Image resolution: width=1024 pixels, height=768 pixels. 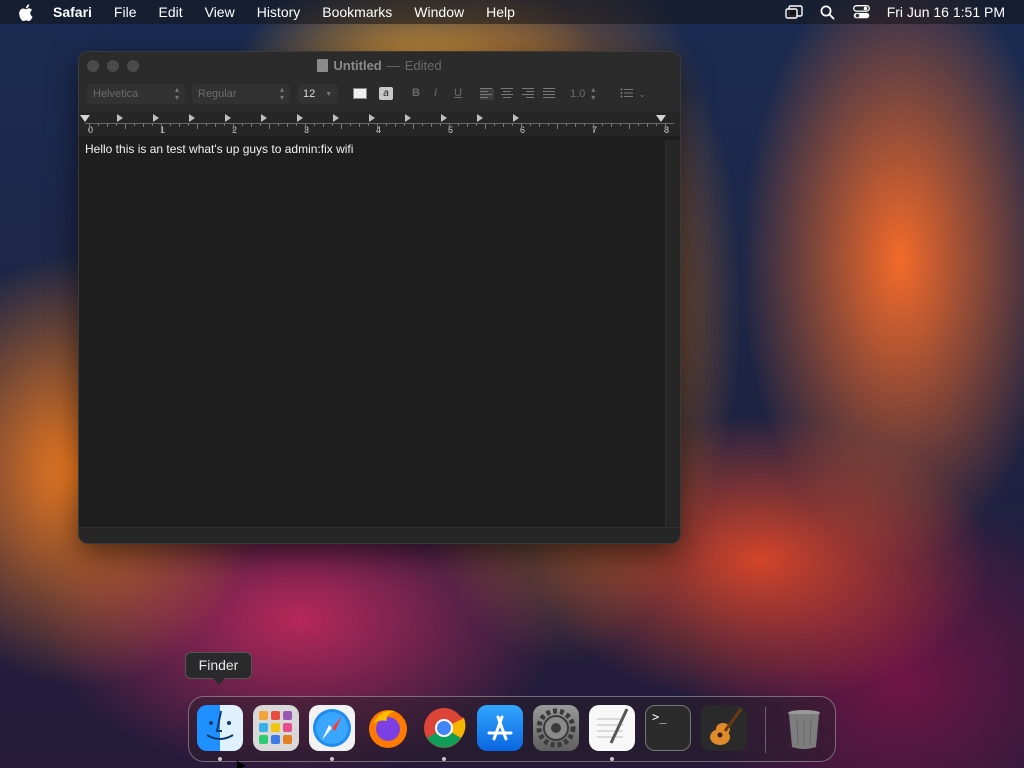 I want to click on safari-icon, so click(x=332, y=728).